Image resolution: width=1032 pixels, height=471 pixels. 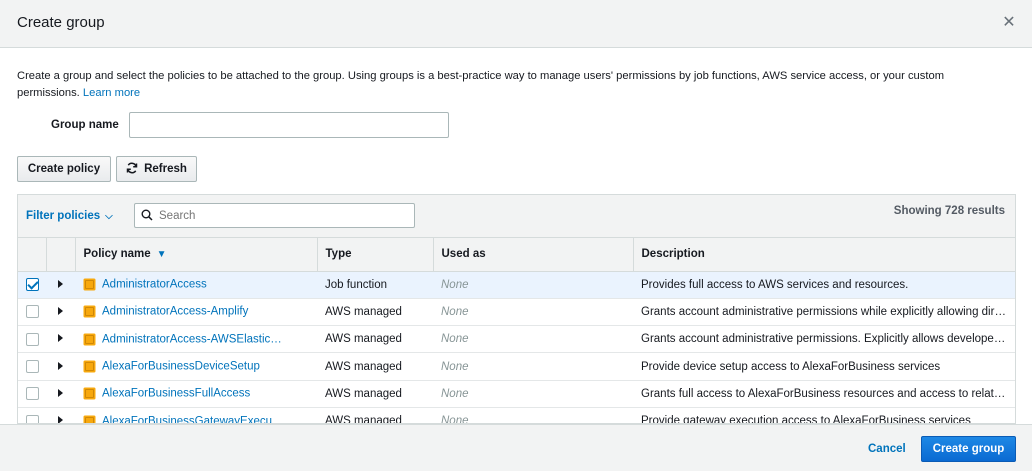 I want to click on create-policy-button: Create policy, so click(x=64, y=169).